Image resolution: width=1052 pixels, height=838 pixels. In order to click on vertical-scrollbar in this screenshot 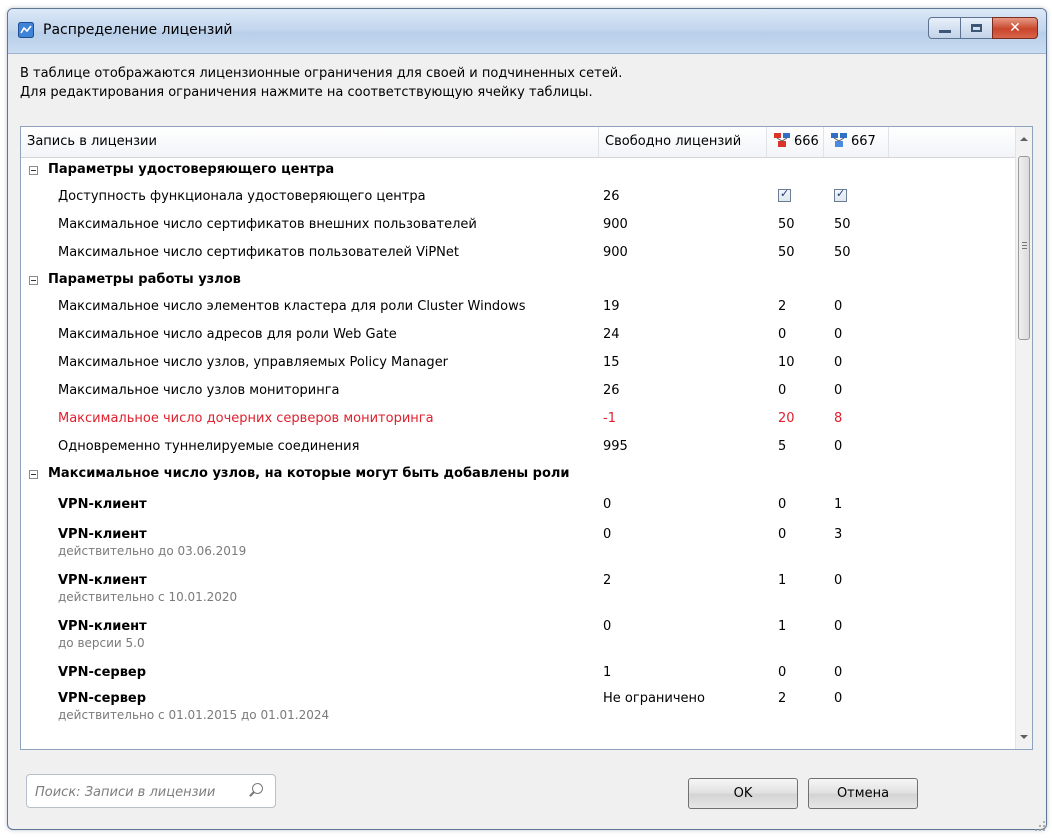, I will do `click(1023, 438)`.